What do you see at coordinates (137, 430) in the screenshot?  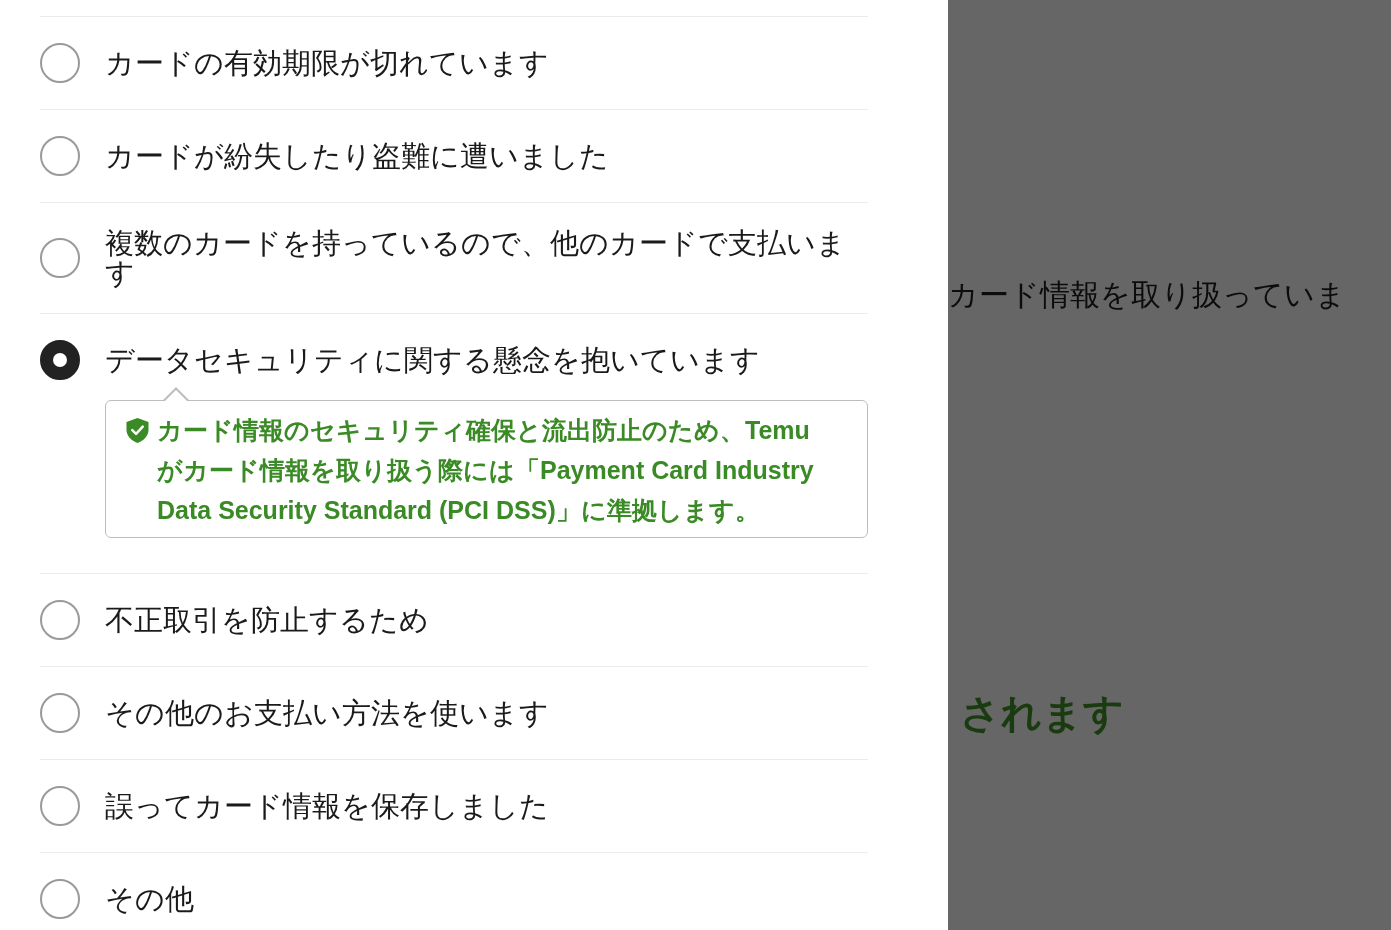 I see `shield-check-icon` at bounding box center [137, 430].